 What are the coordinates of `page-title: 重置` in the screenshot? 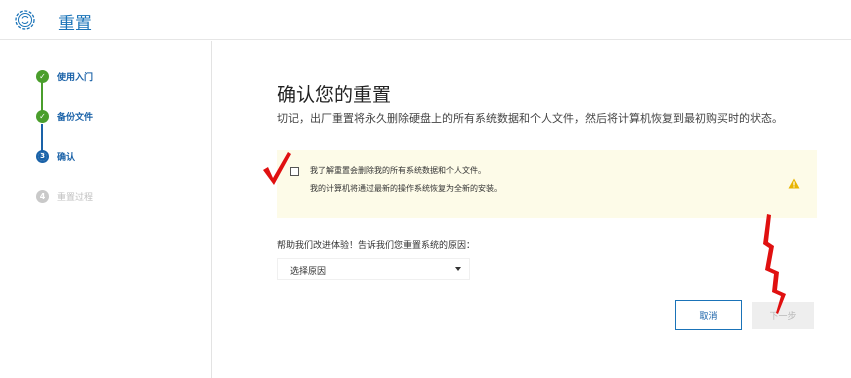 It's located at (75, 24).